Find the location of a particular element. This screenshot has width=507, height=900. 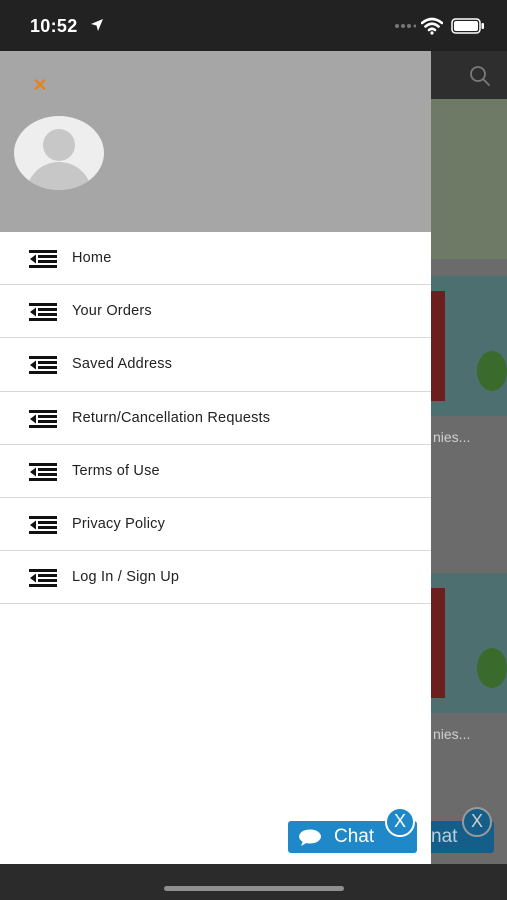

background-chat-close-icon: X is located at coordinates (477, 822).